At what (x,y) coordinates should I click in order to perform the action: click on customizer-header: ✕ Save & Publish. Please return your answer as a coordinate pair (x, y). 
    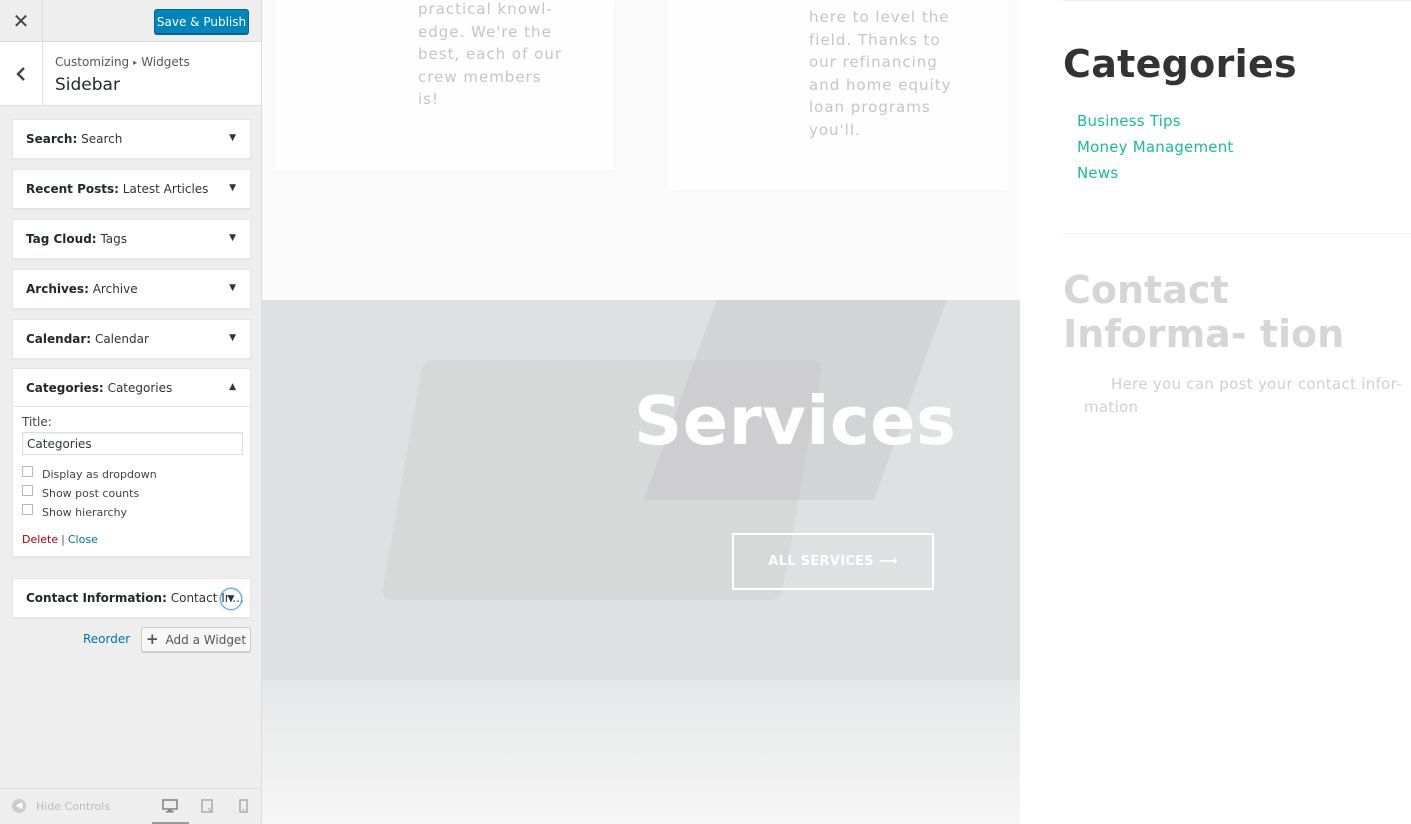
    Looking at the image, I should click on (130, 21).